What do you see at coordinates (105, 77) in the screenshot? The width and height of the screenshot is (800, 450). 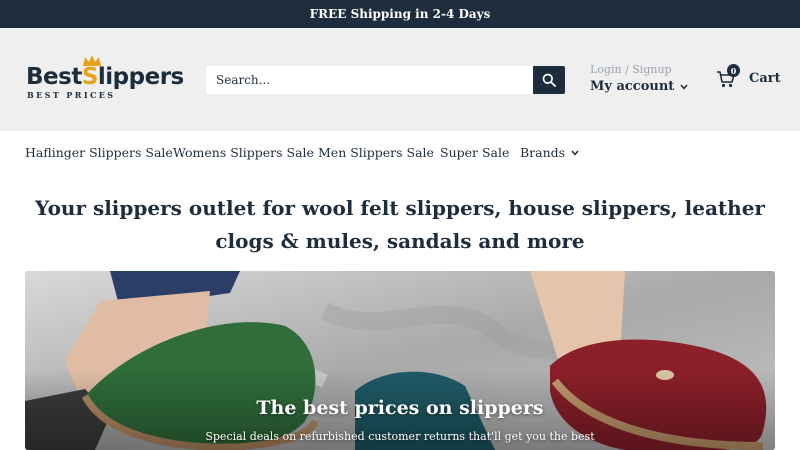 I see `logo-wordmark: BestSlippers` at bounding box center [105, 77].